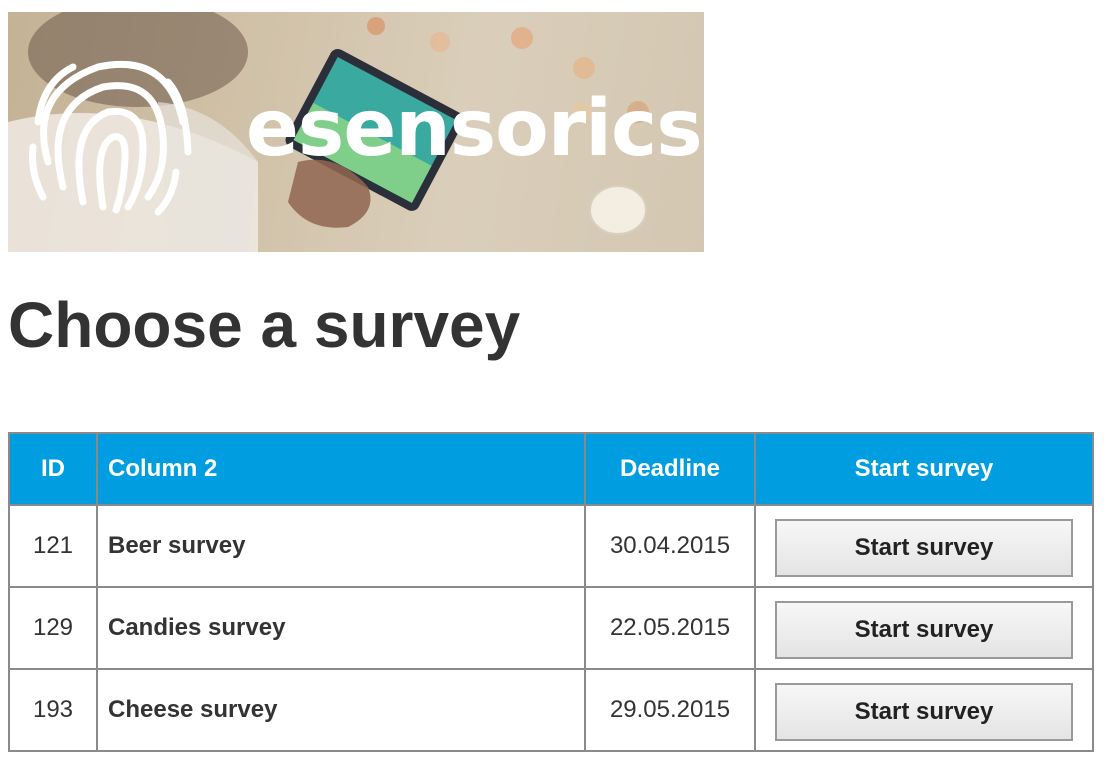  Describe the element at coordinates (341, 469) in the screenshot. I see `header-name: Column 2` at that location.